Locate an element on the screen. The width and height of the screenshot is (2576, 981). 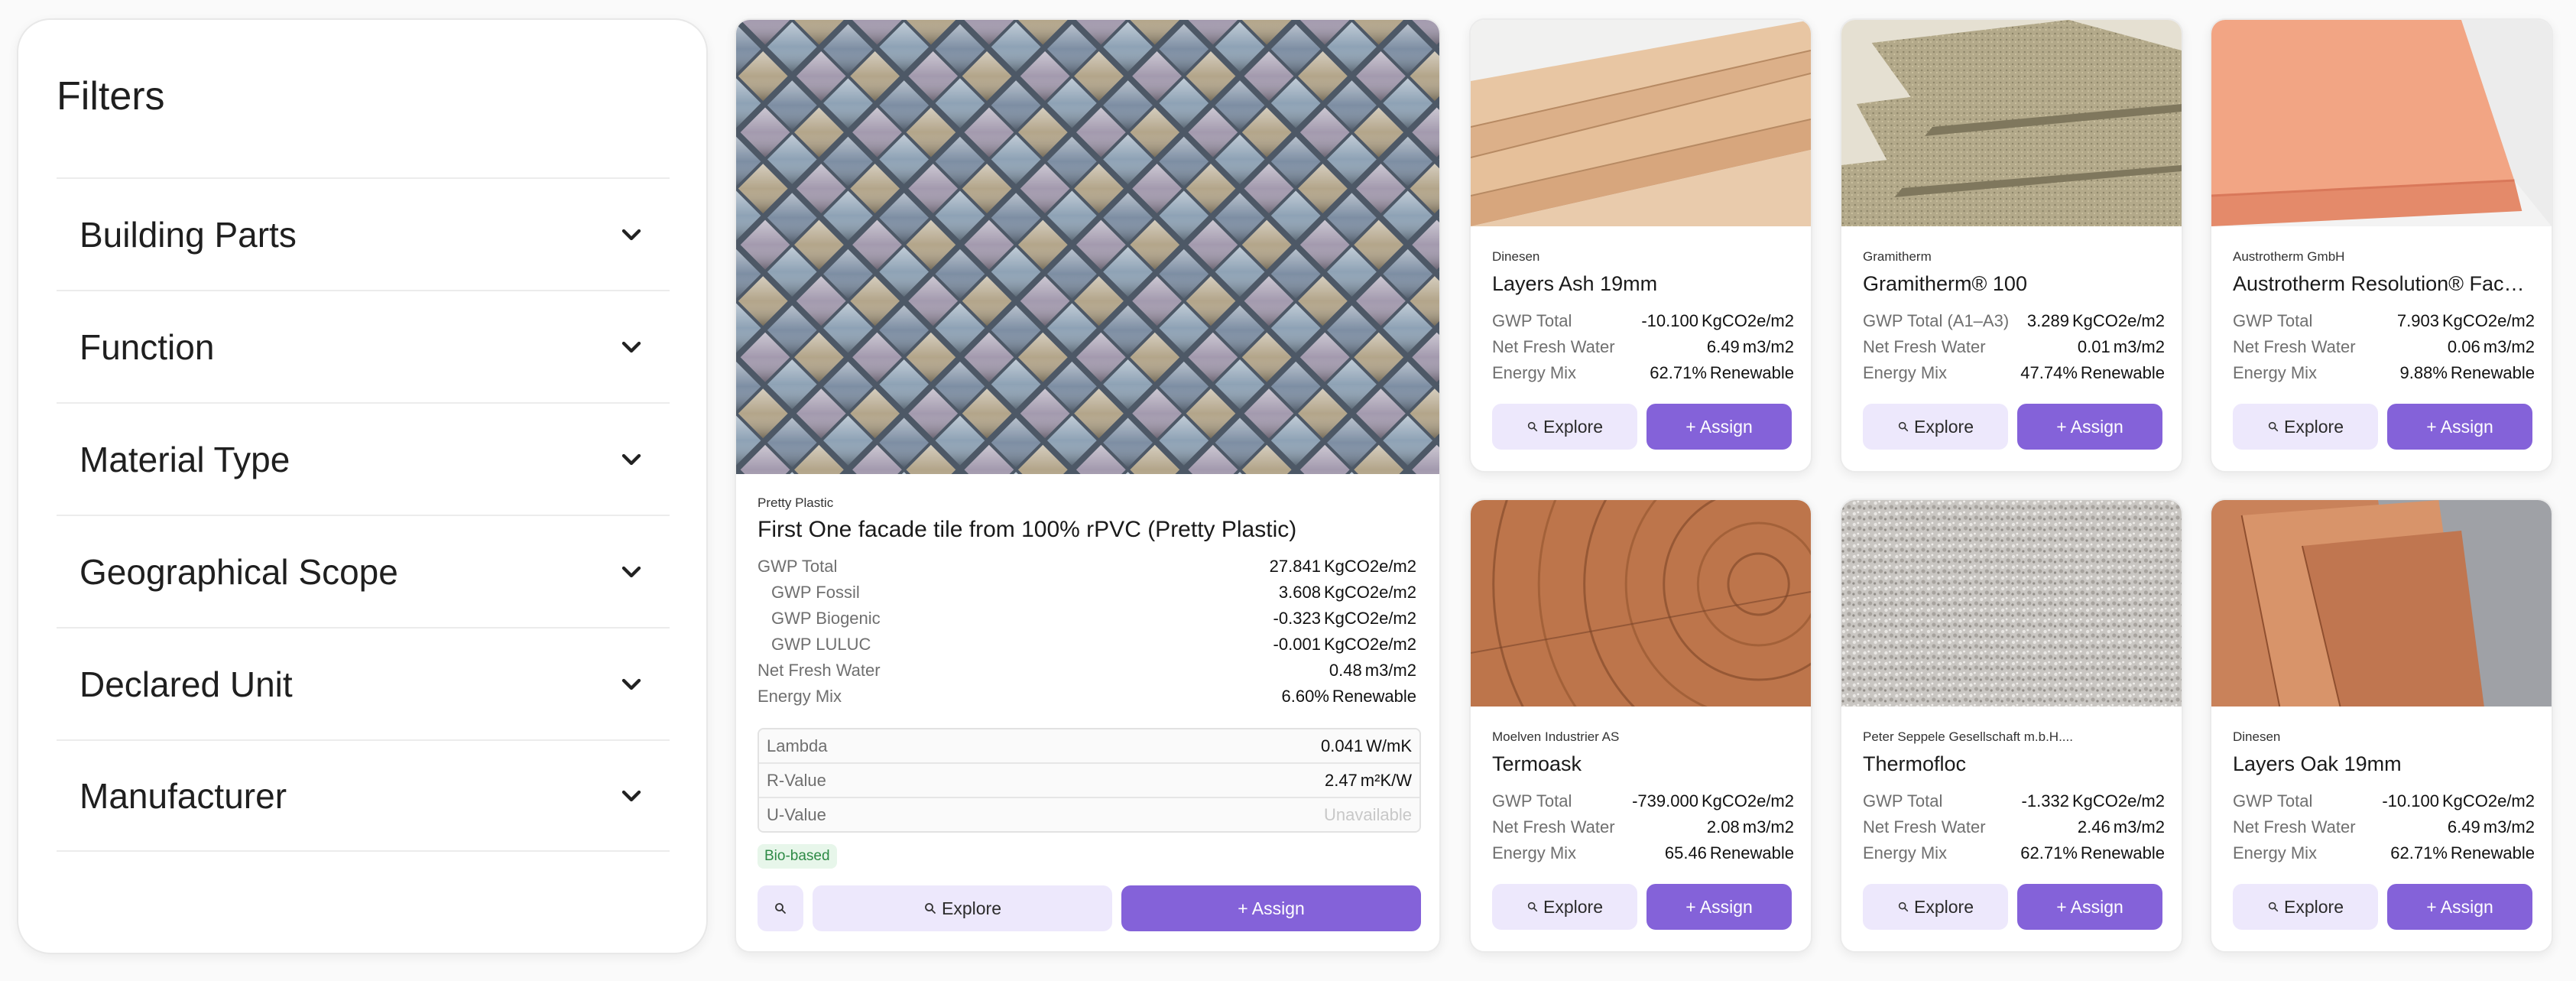
material-title: Termoask is located at coordinates (1537, 763).